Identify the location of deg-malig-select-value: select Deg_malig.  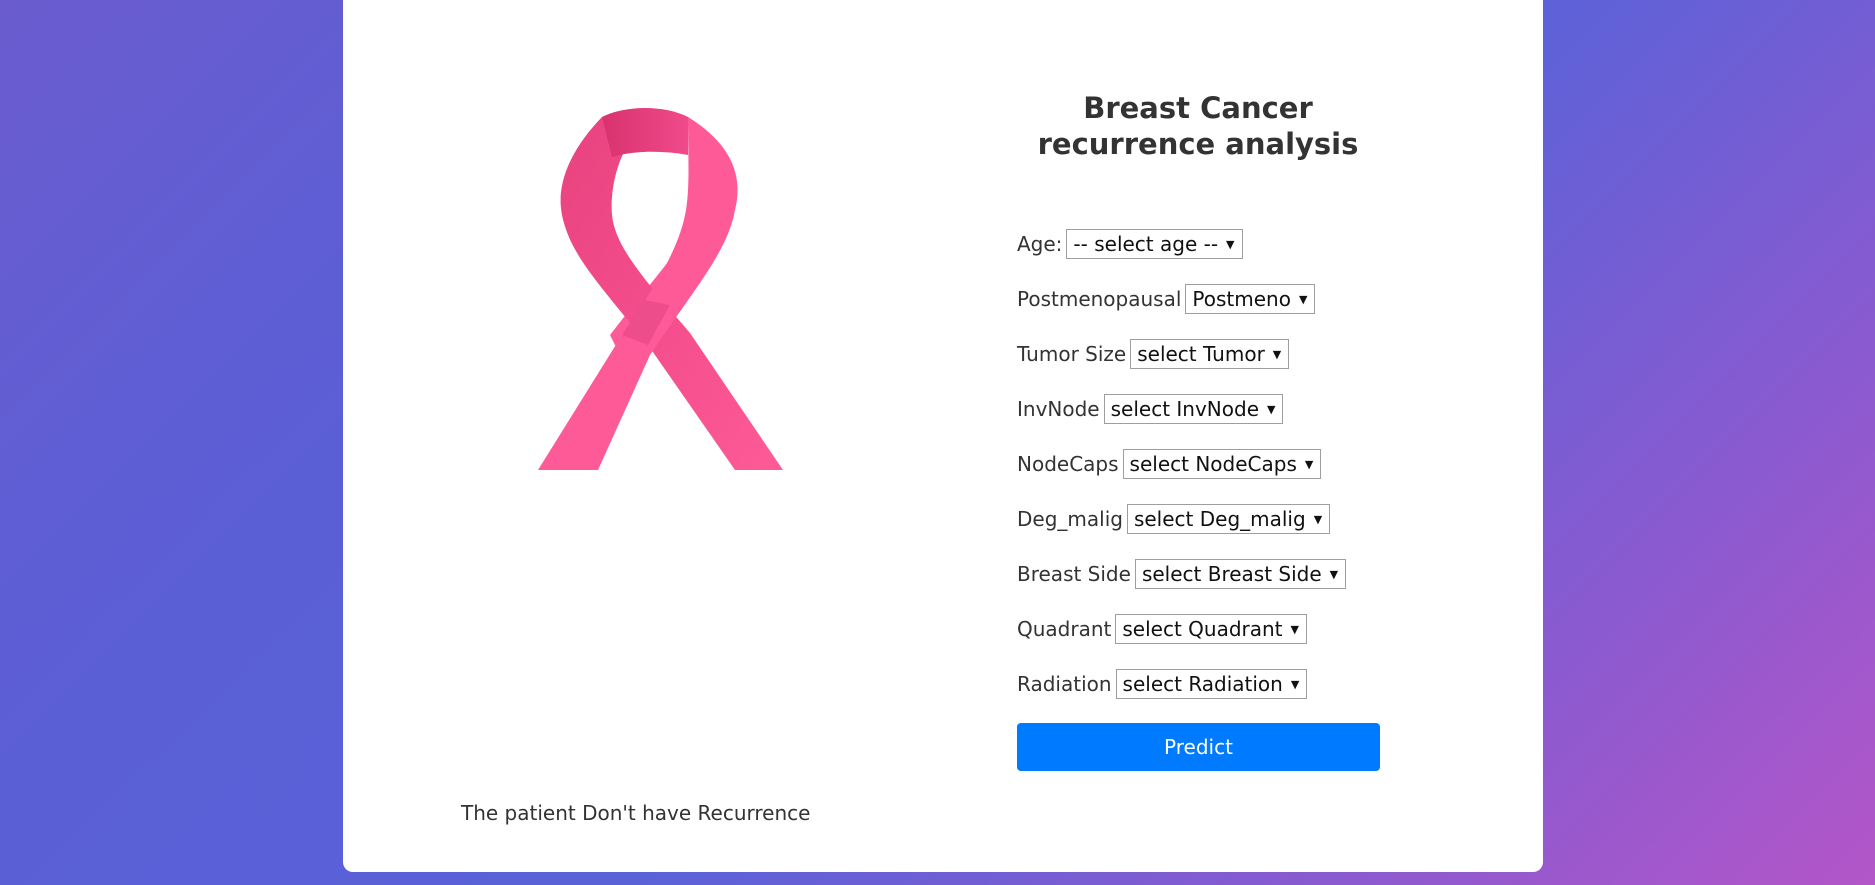
(1219, 519).